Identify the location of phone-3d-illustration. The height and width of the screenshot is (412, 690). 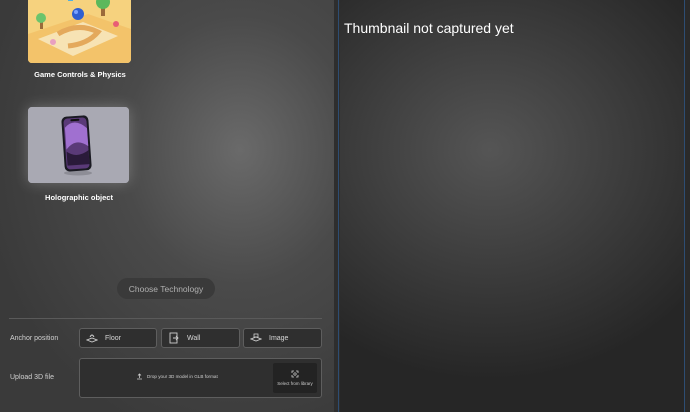
(78, 145).